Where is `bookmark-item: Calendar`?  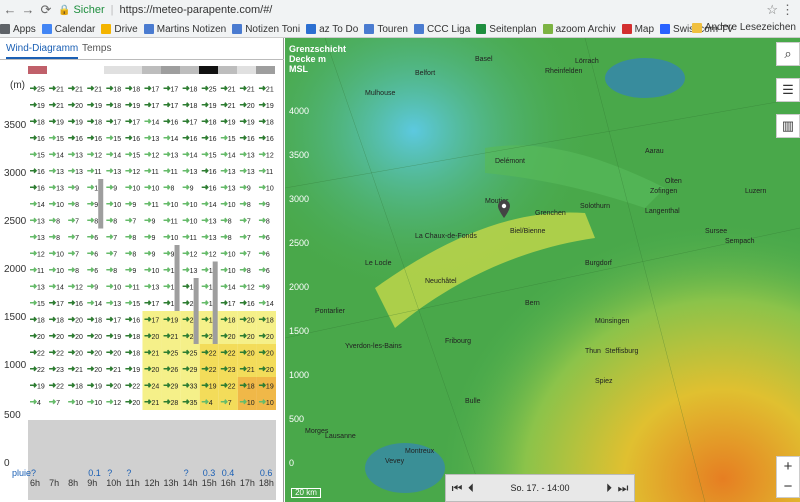
bookmark-item: Calendar is located at coordinates (68, 29).